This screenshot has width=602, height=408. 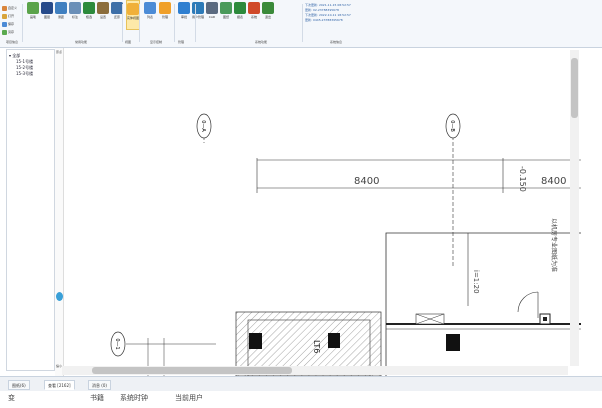 I want to click on bottom-tabs: 图纸(6) 查看 [2162] 消息 (0), so click(x=301, y=383).